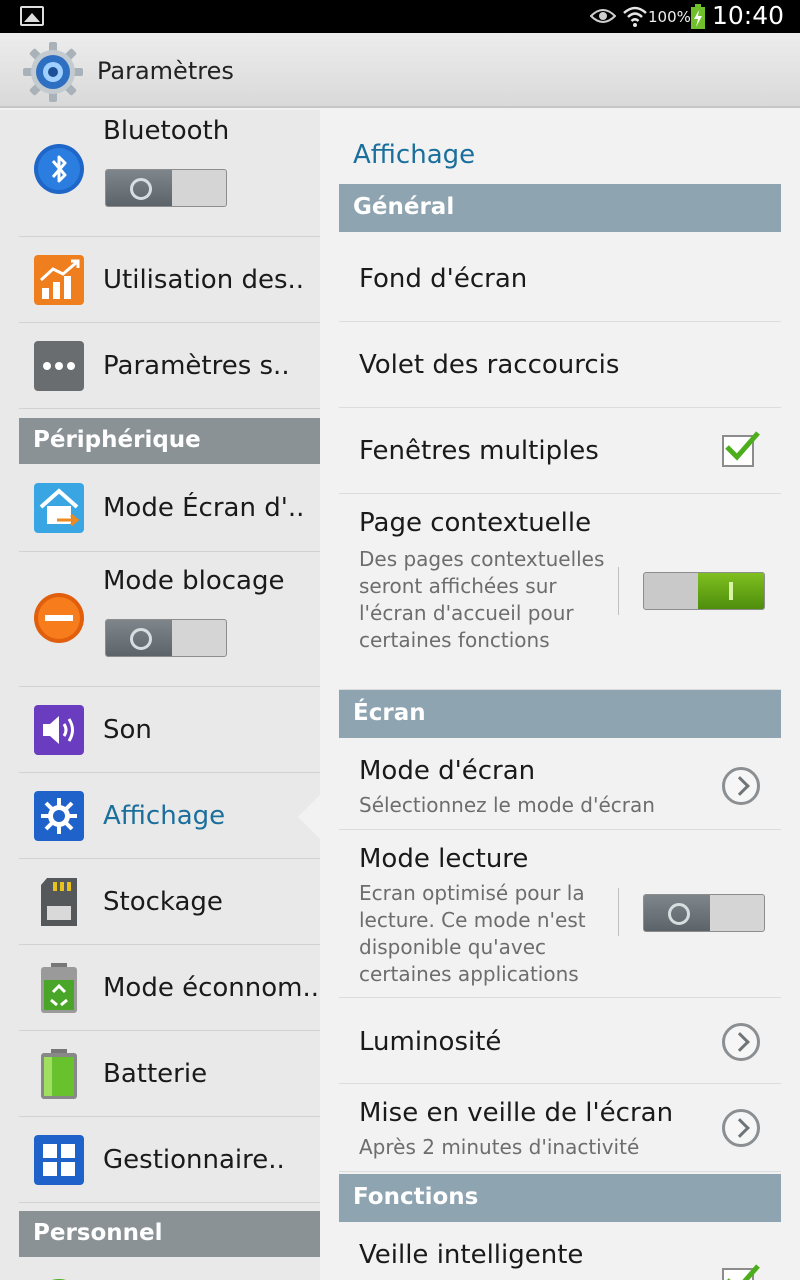  Describe the element at coordinates (169, 1234) in the screenshot. I see `section-header-personal: Personnel` at that location.